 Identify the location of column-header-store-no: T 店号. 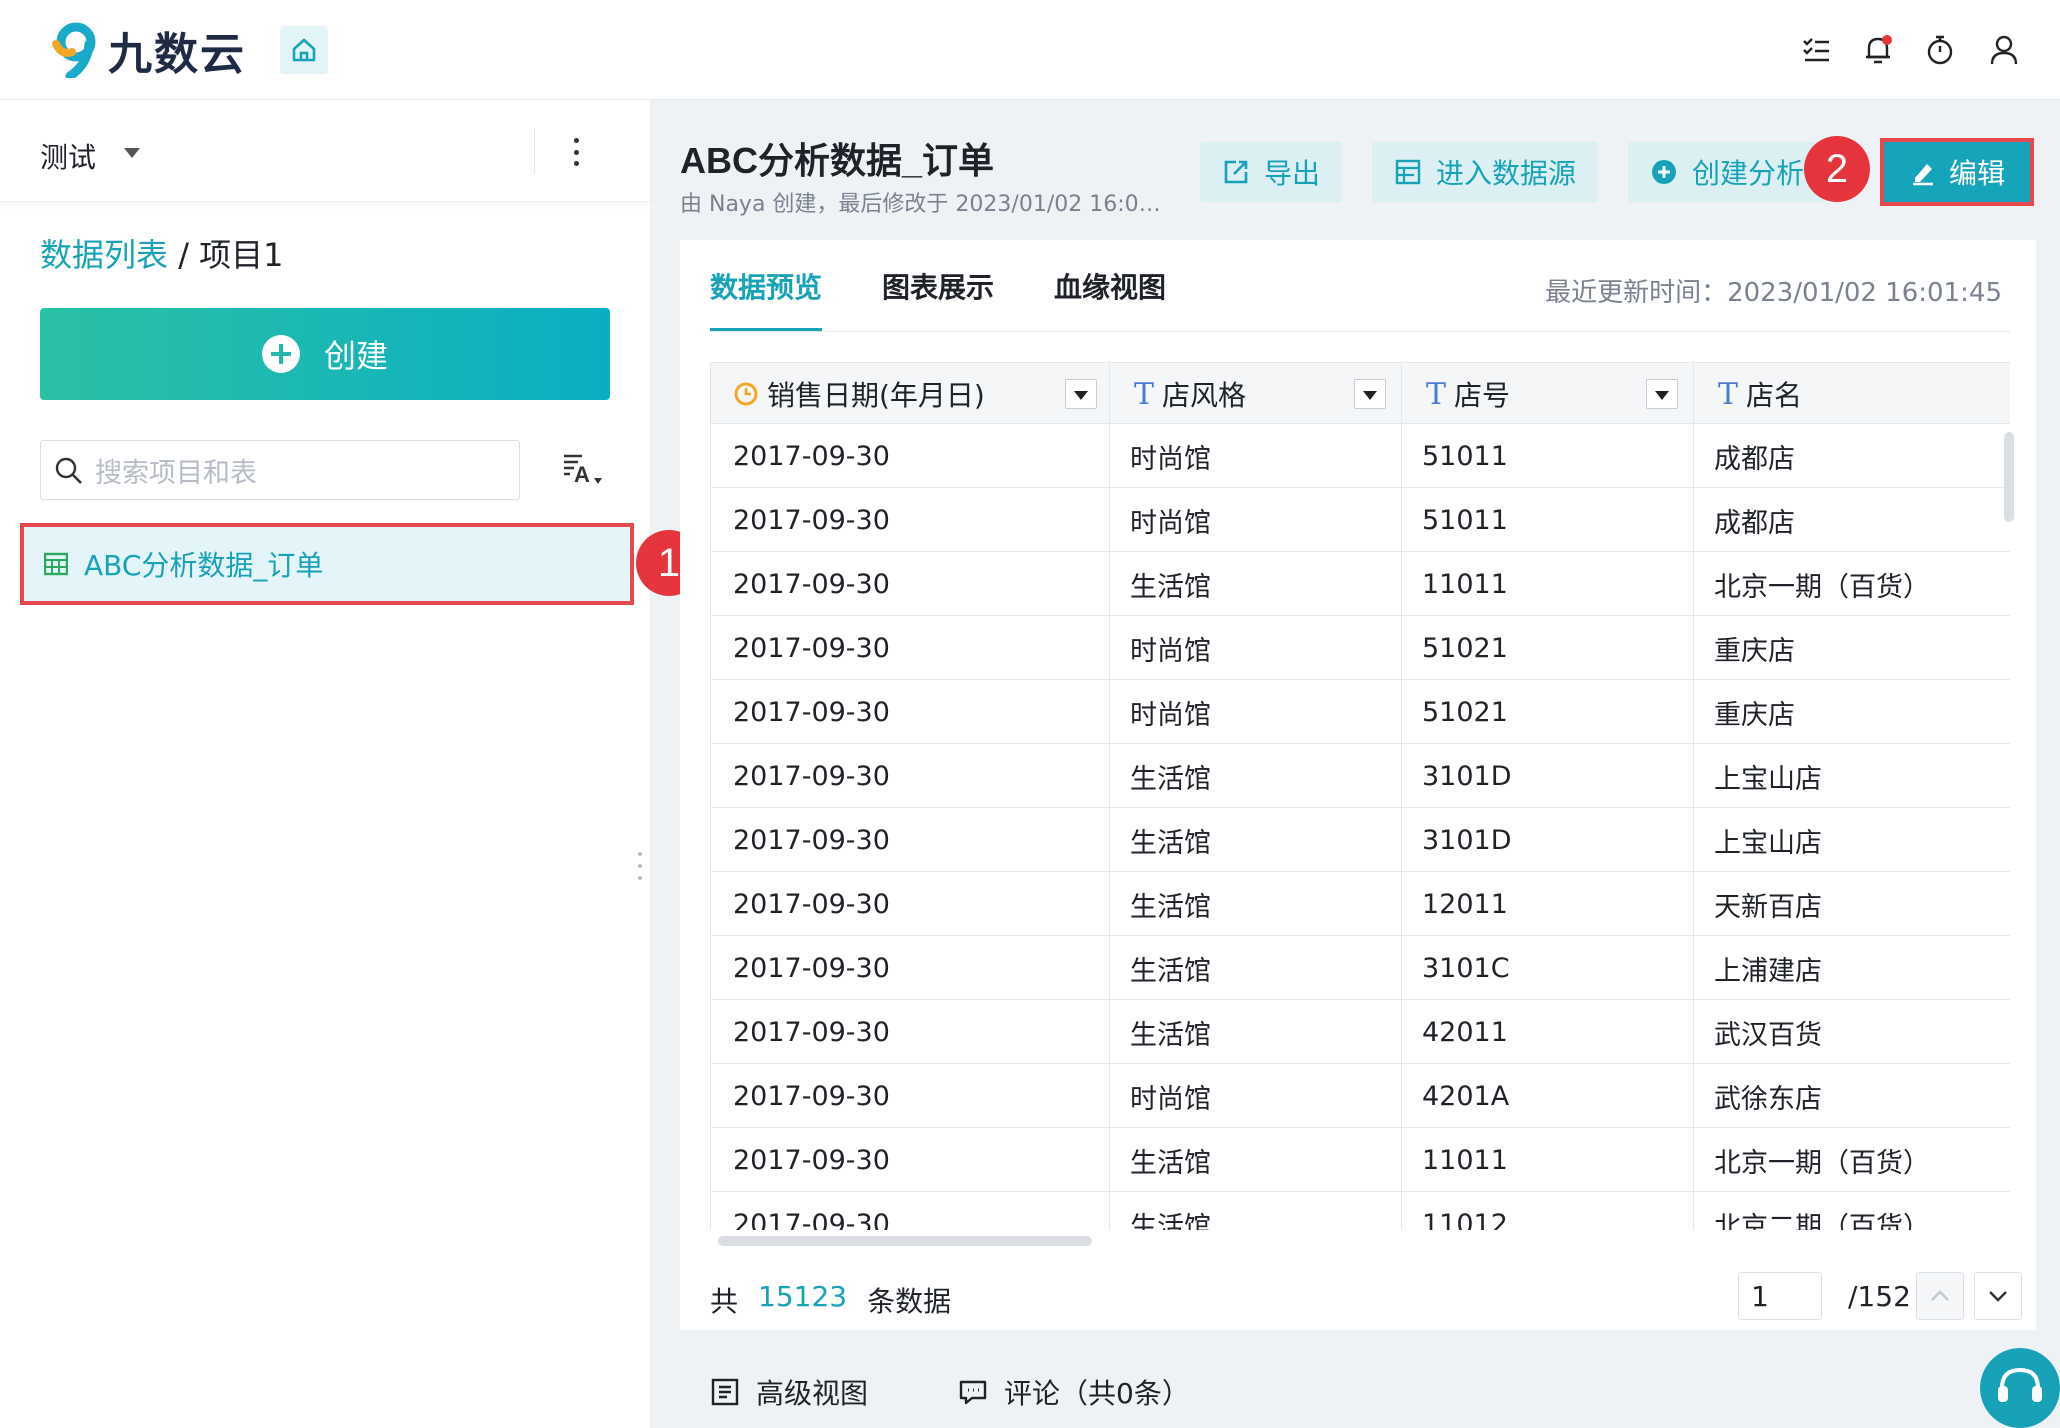
(1548, 394).